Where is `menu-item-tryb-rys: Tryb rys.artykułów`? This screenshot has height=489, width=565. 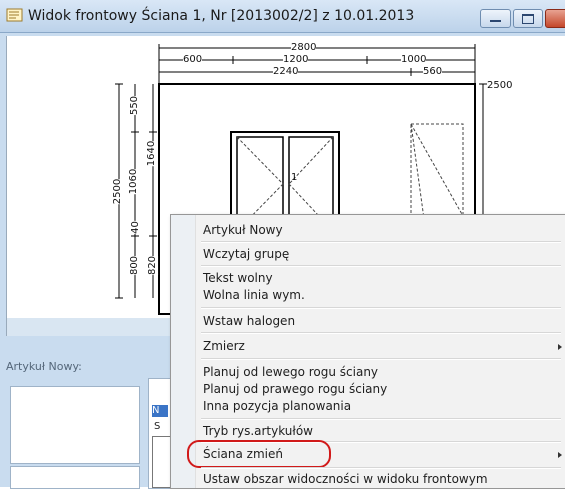 menu-item-tryb-rys: Tryb rys.artykułów is located at coordinates (258, 431).